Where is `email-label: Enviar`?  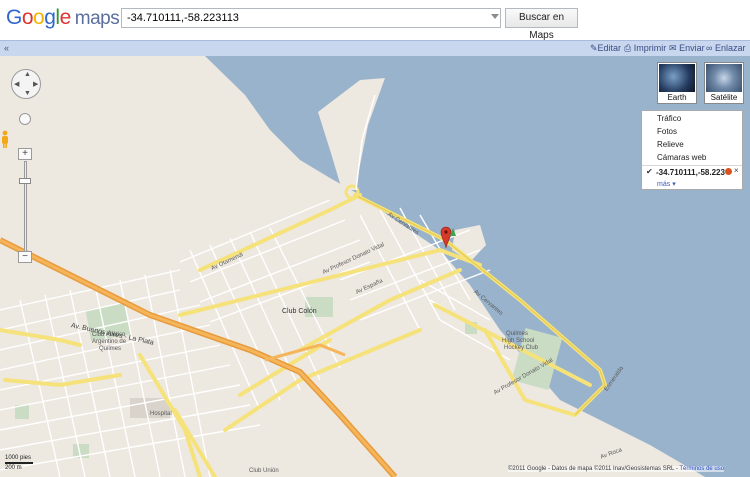
email-label: Enviar is located at coordinates (692, 48).